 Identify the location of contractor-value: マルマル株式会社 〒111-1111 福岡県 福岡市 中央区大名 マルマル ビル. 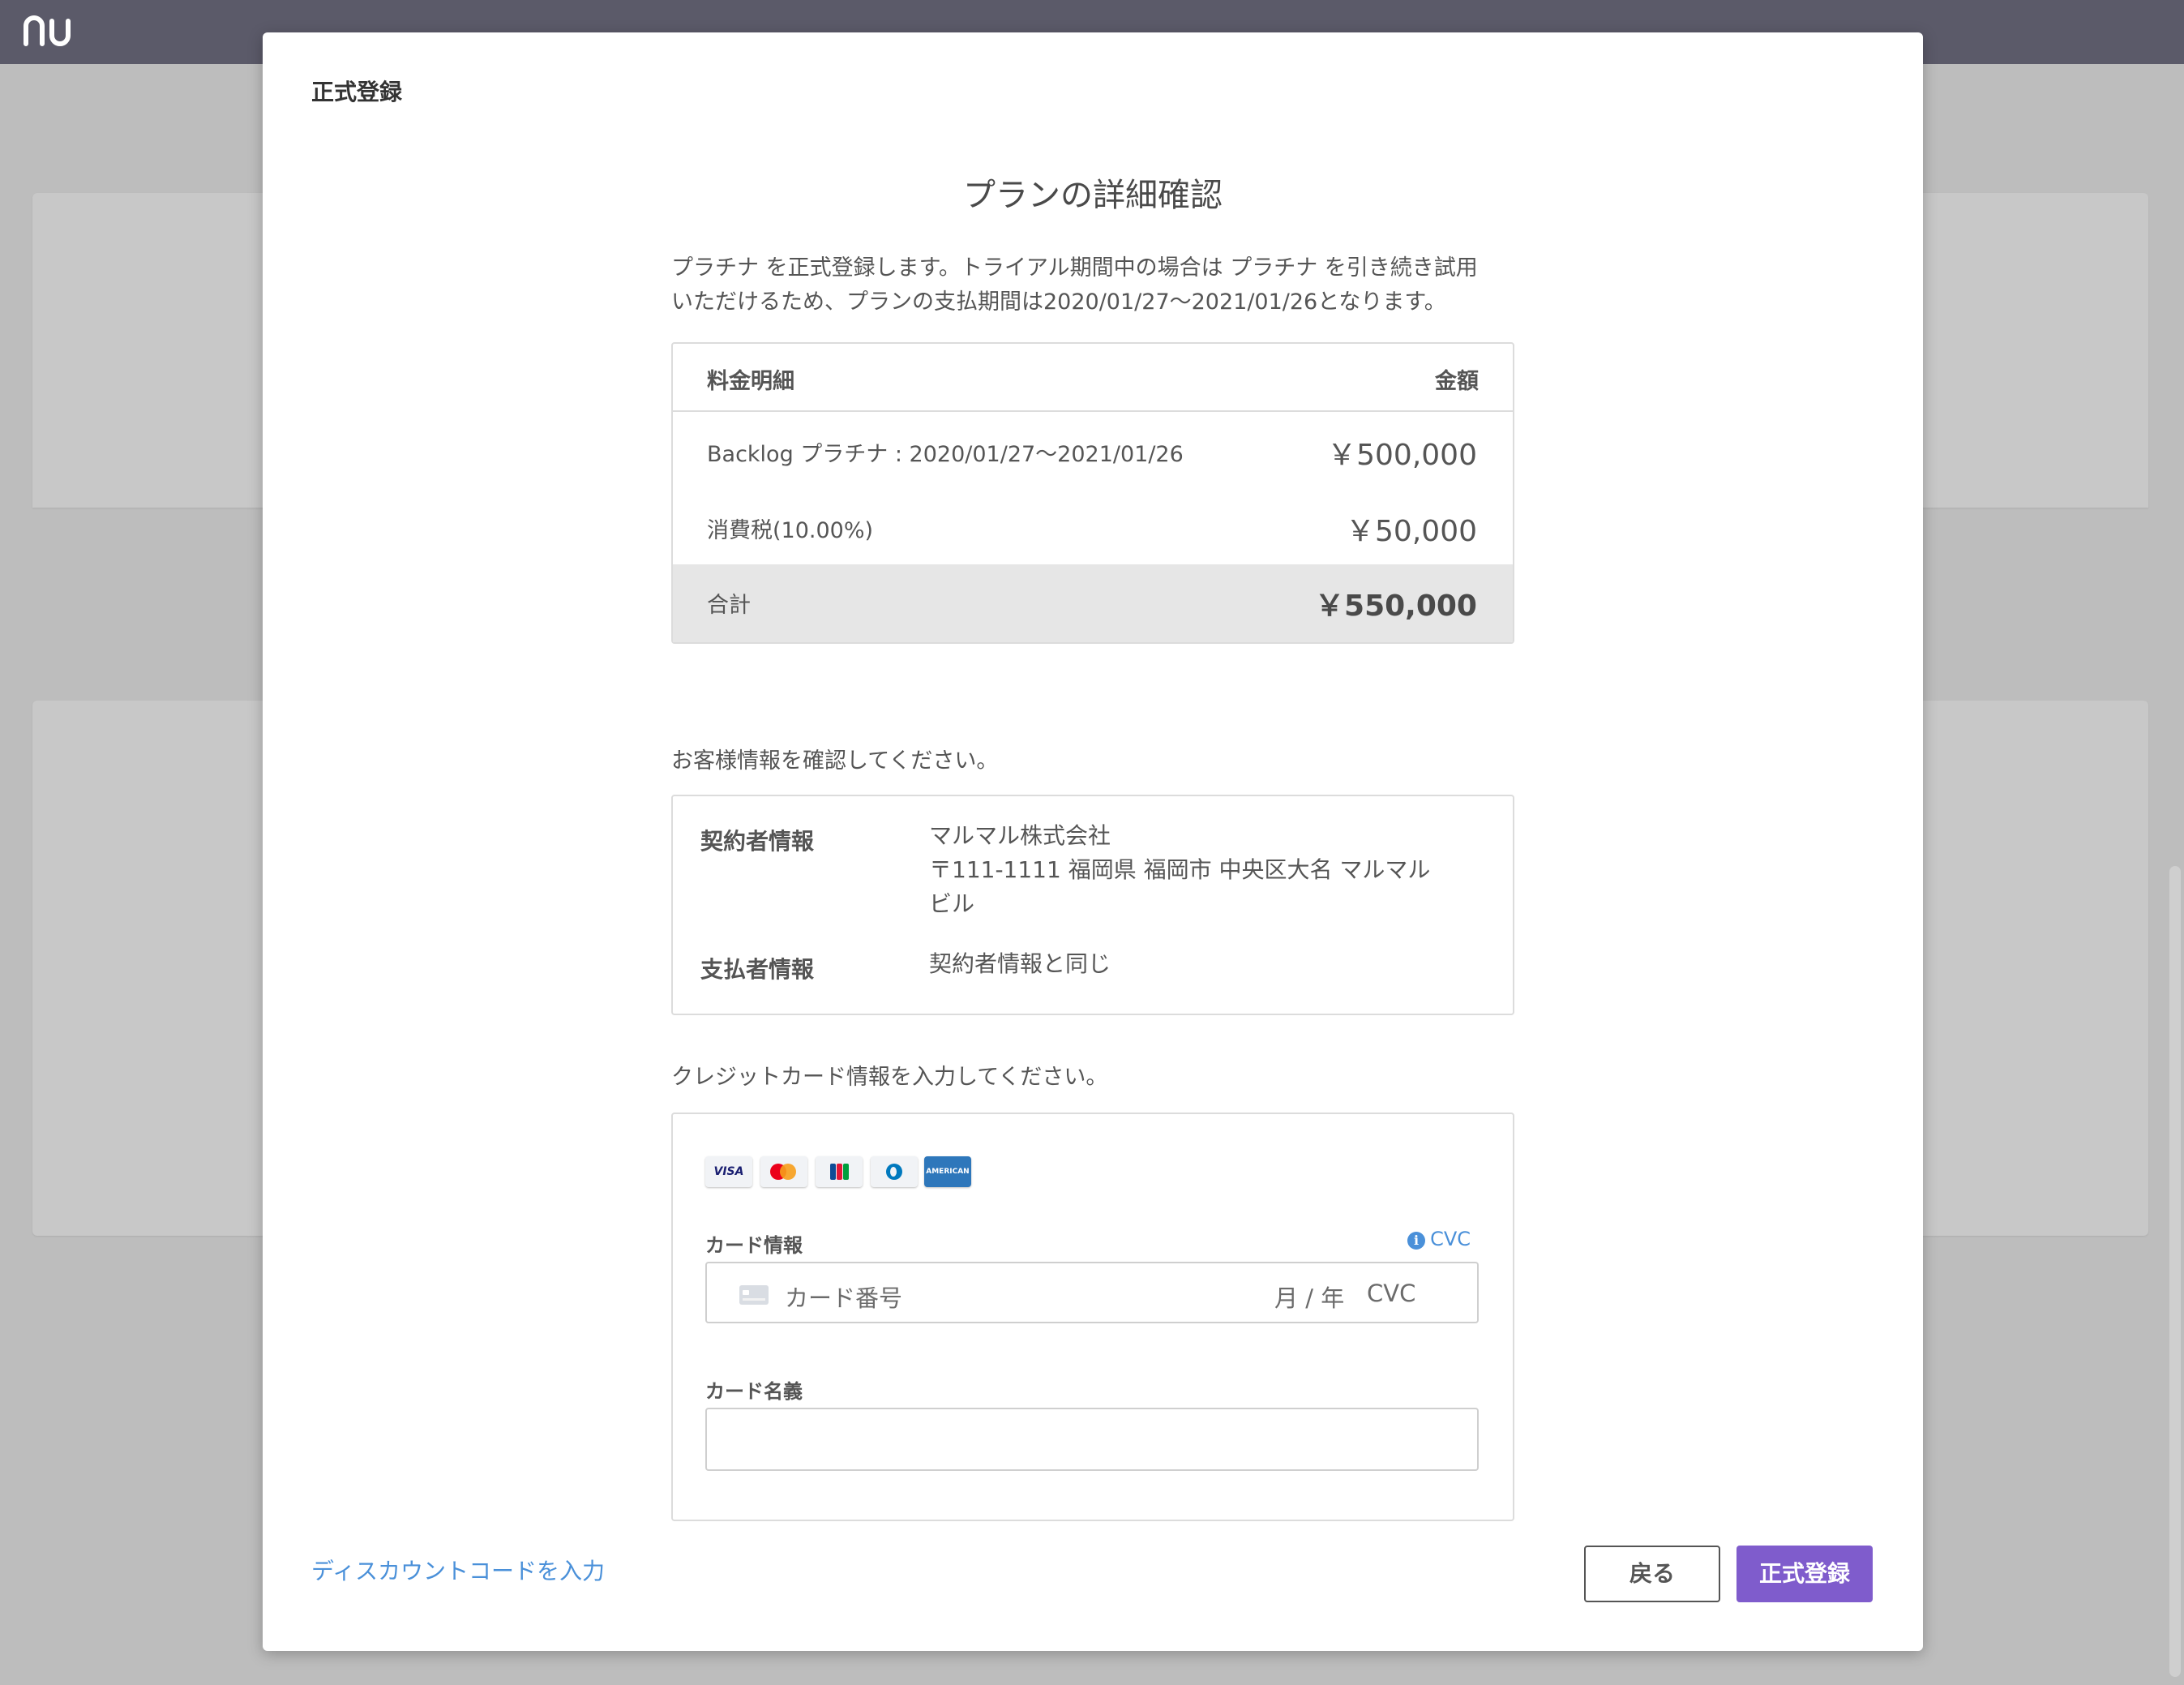
(1180, 870).